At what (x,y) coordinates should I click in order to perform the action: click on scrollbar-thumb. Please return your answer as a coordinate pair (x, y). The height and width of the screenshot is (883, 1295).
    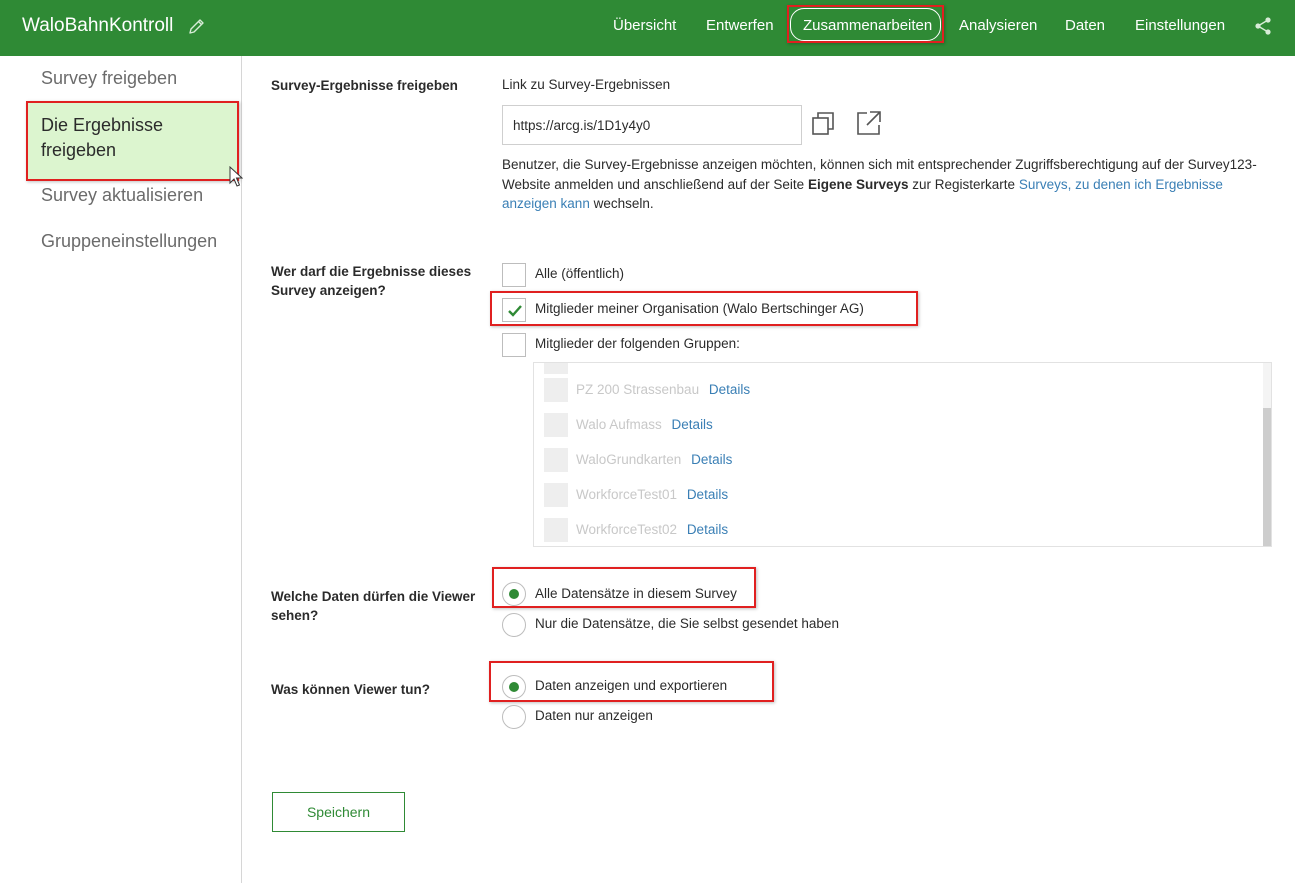
    Looking at the image, I should click on (1267, 477).